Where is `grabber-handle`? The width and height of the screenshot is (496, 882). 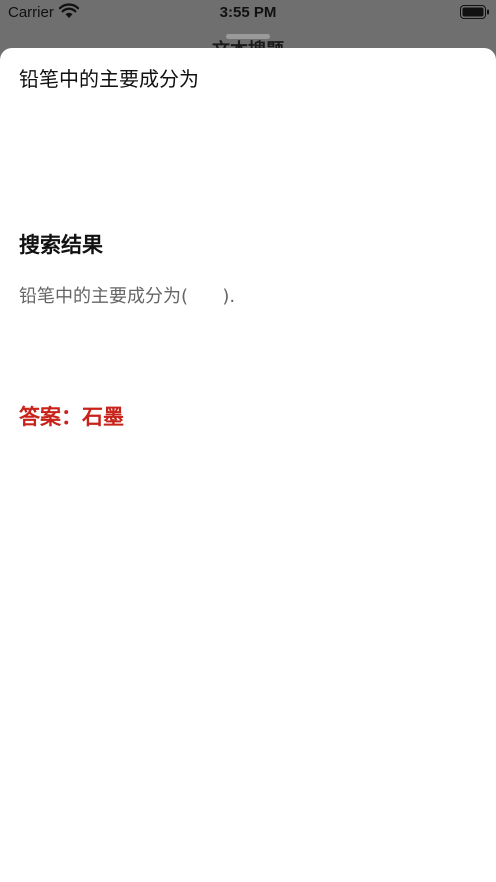 grabber-handle is located at coordinates (248, 36).